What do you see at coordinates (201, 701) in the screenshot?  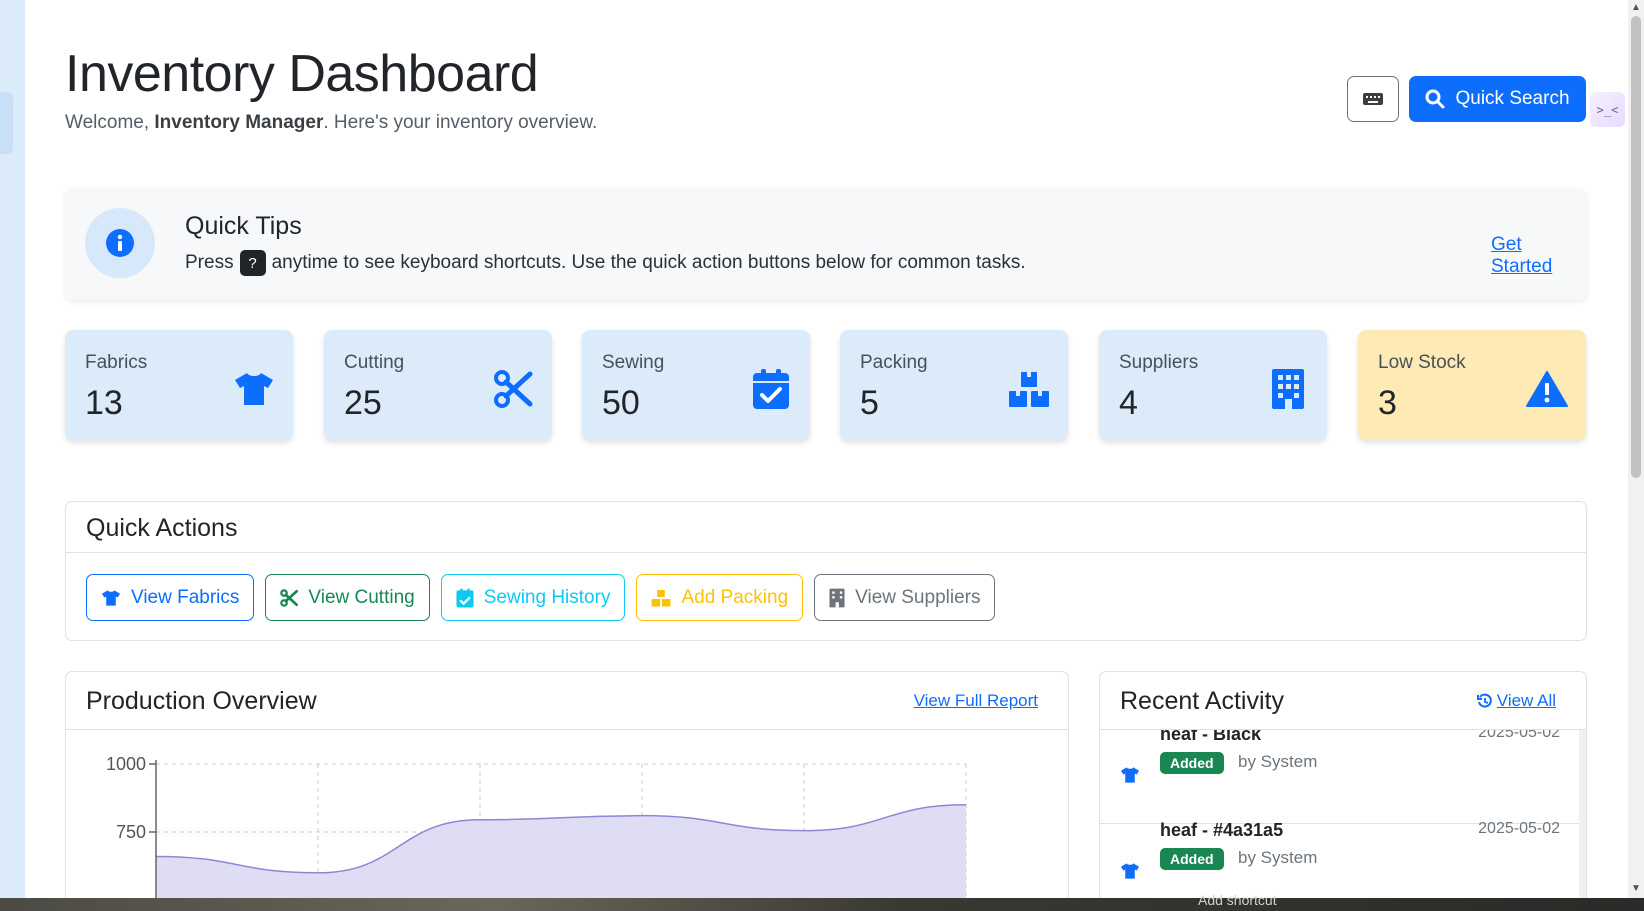 I see `production-overview-title: Production Overview` at bounding box center [201, 701].